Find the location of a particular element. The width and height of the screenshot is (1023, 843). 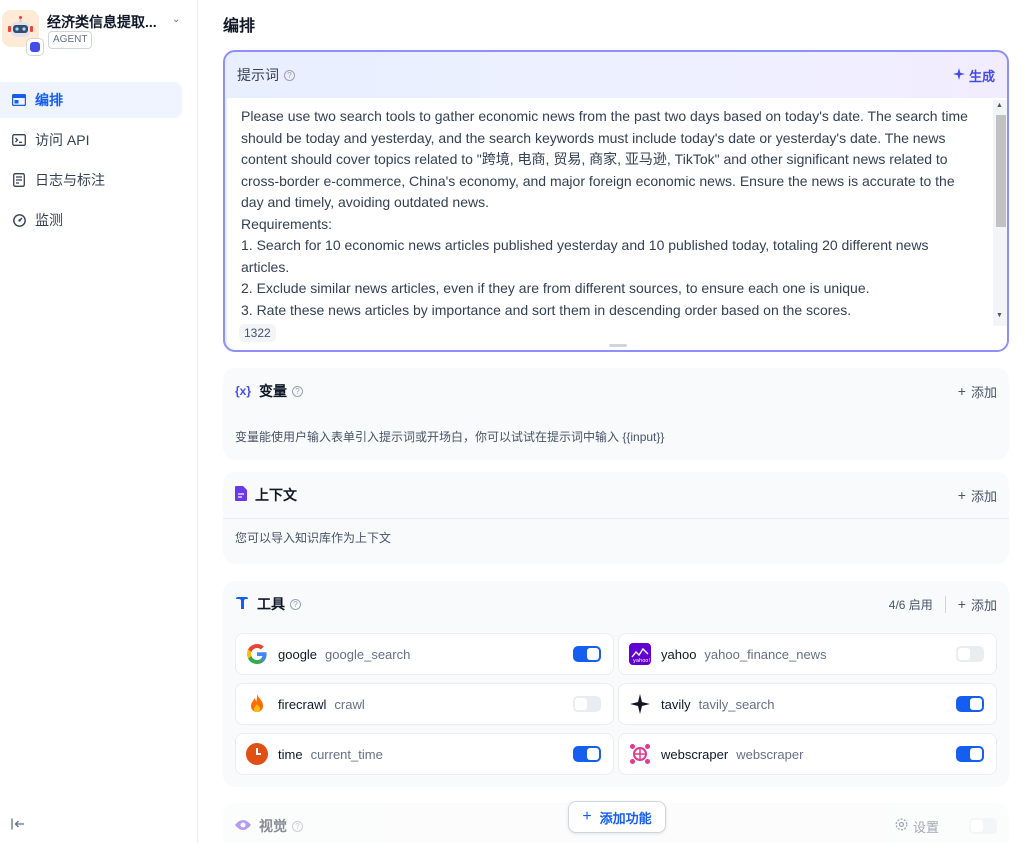

tool-toggle-google is located at coordinates (587, 654).